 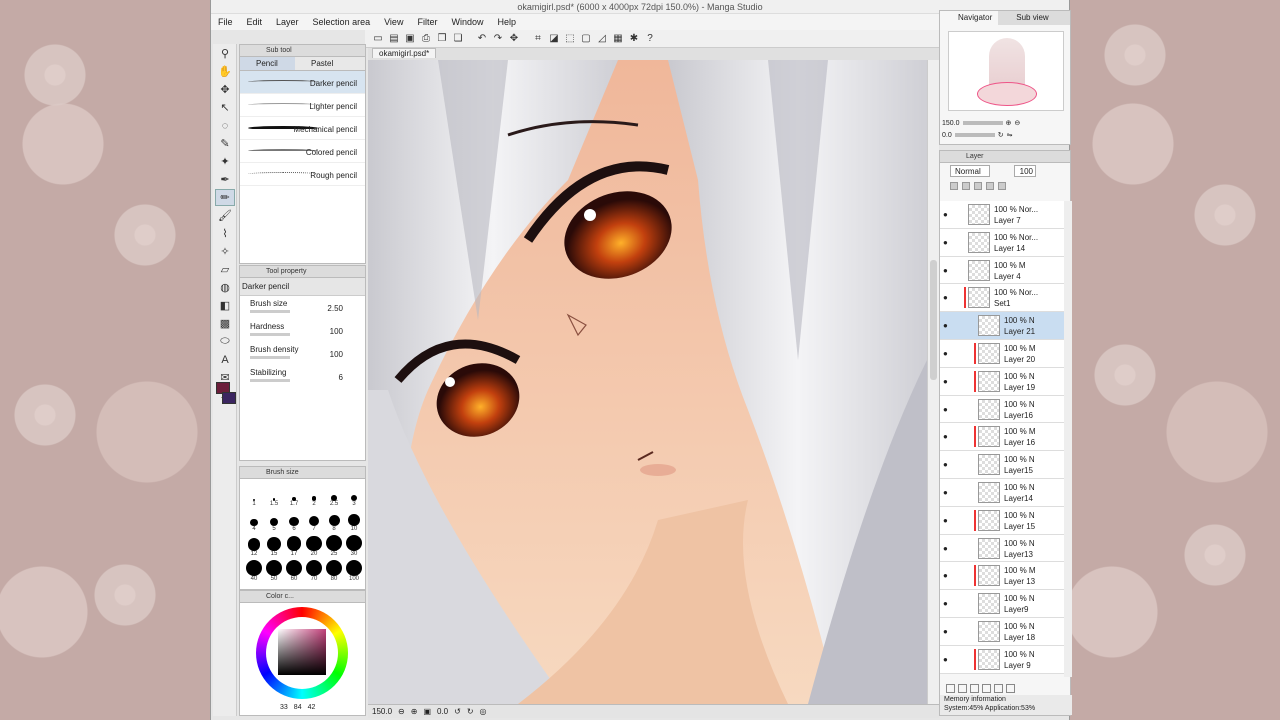 What do you see at coordinates (1002, 437) in the screenshot?
I see `layer-row: ● 100 % M Layer 16` at bounding box center [1002, 437].